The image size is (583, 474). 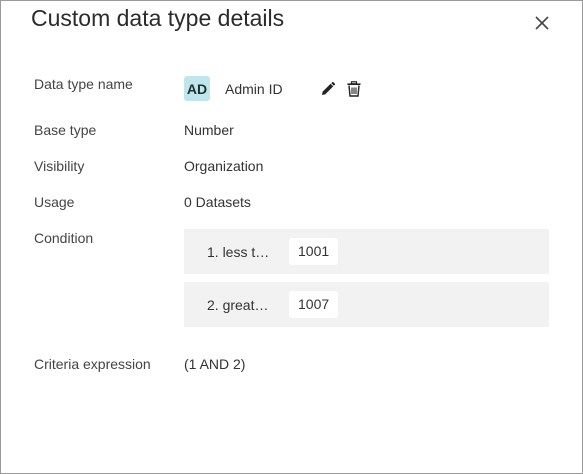 I want to click on usage-value: 0 Datasets, so click(x=217, y=202).